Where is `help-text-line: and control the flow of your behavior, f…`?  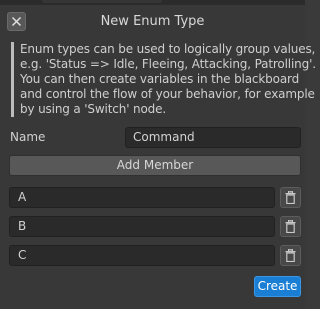 help-text-line: and control the flow of your behavior, f… is located at coordinates (167, 94).